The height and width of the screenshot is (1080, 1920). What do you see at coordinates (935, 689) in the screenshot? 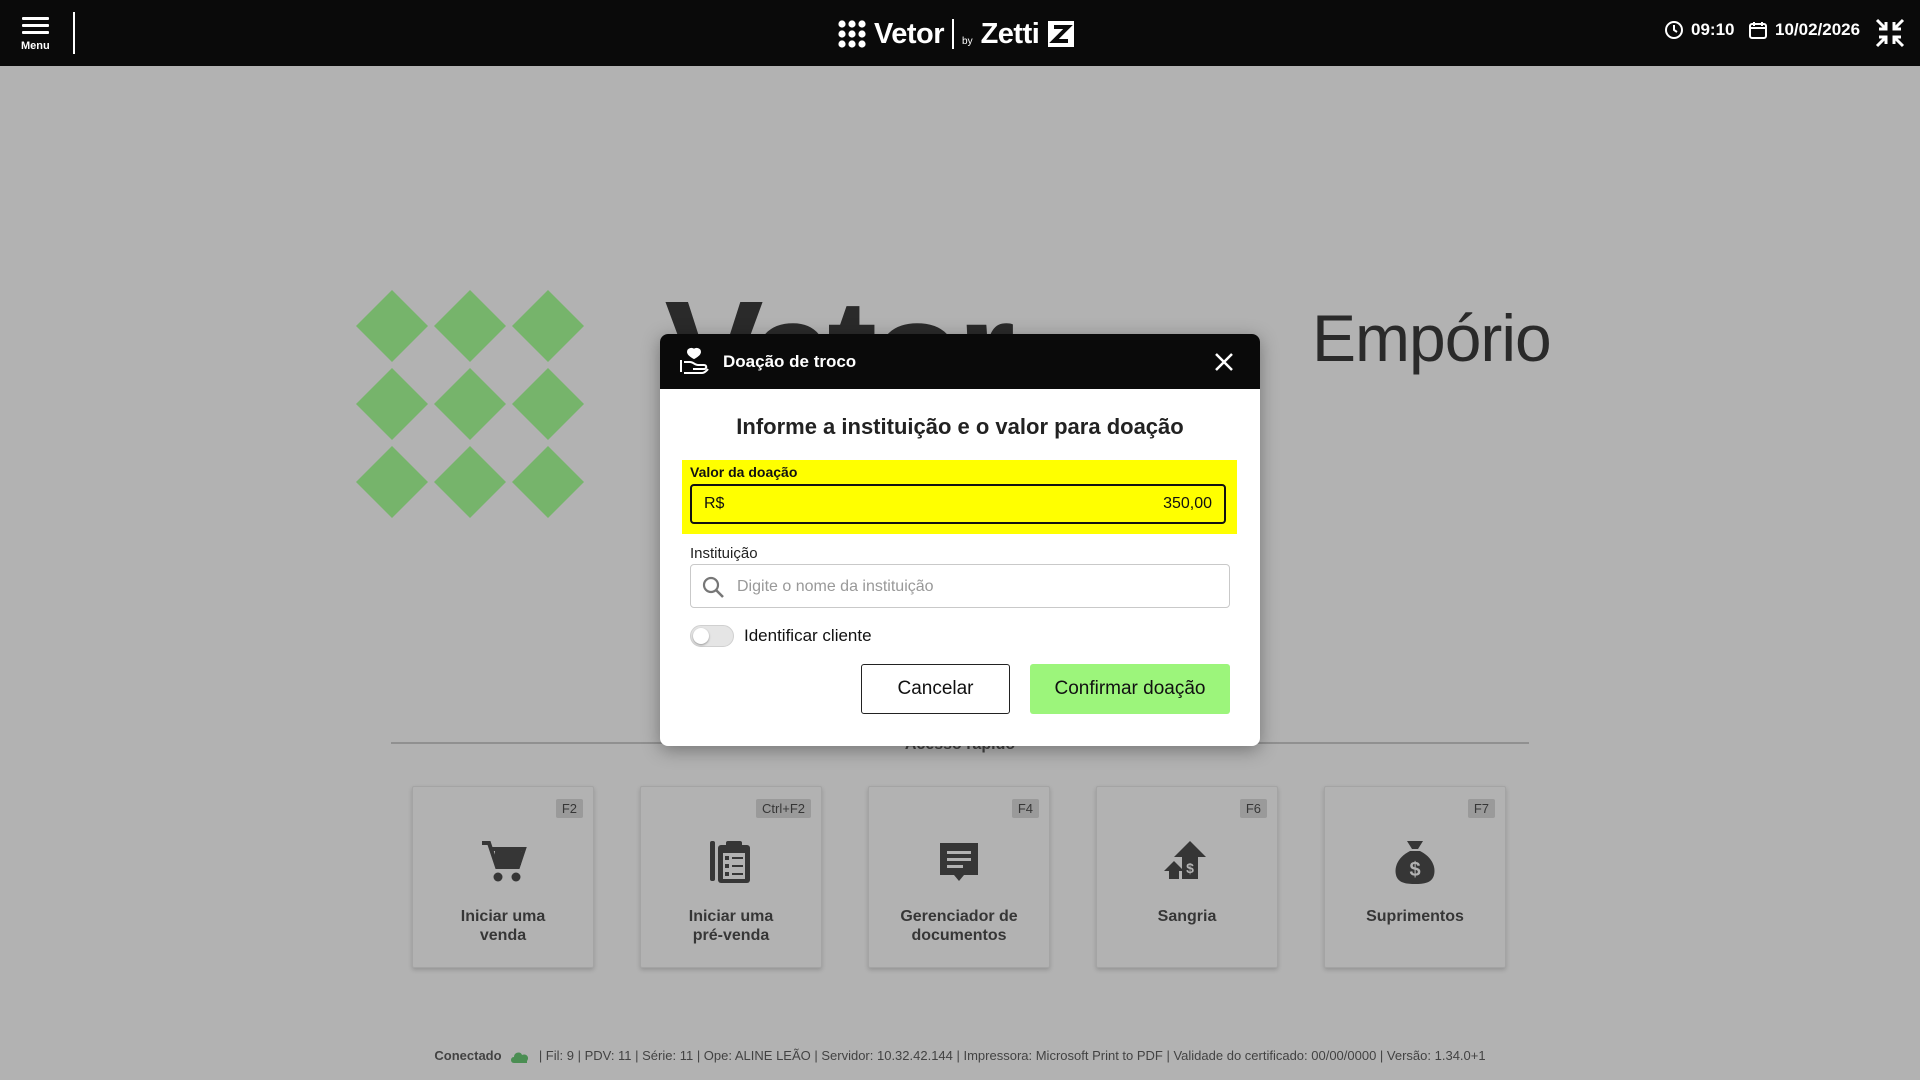
I see `cancel-button: Cancelar` at bounding box center [935, 689].